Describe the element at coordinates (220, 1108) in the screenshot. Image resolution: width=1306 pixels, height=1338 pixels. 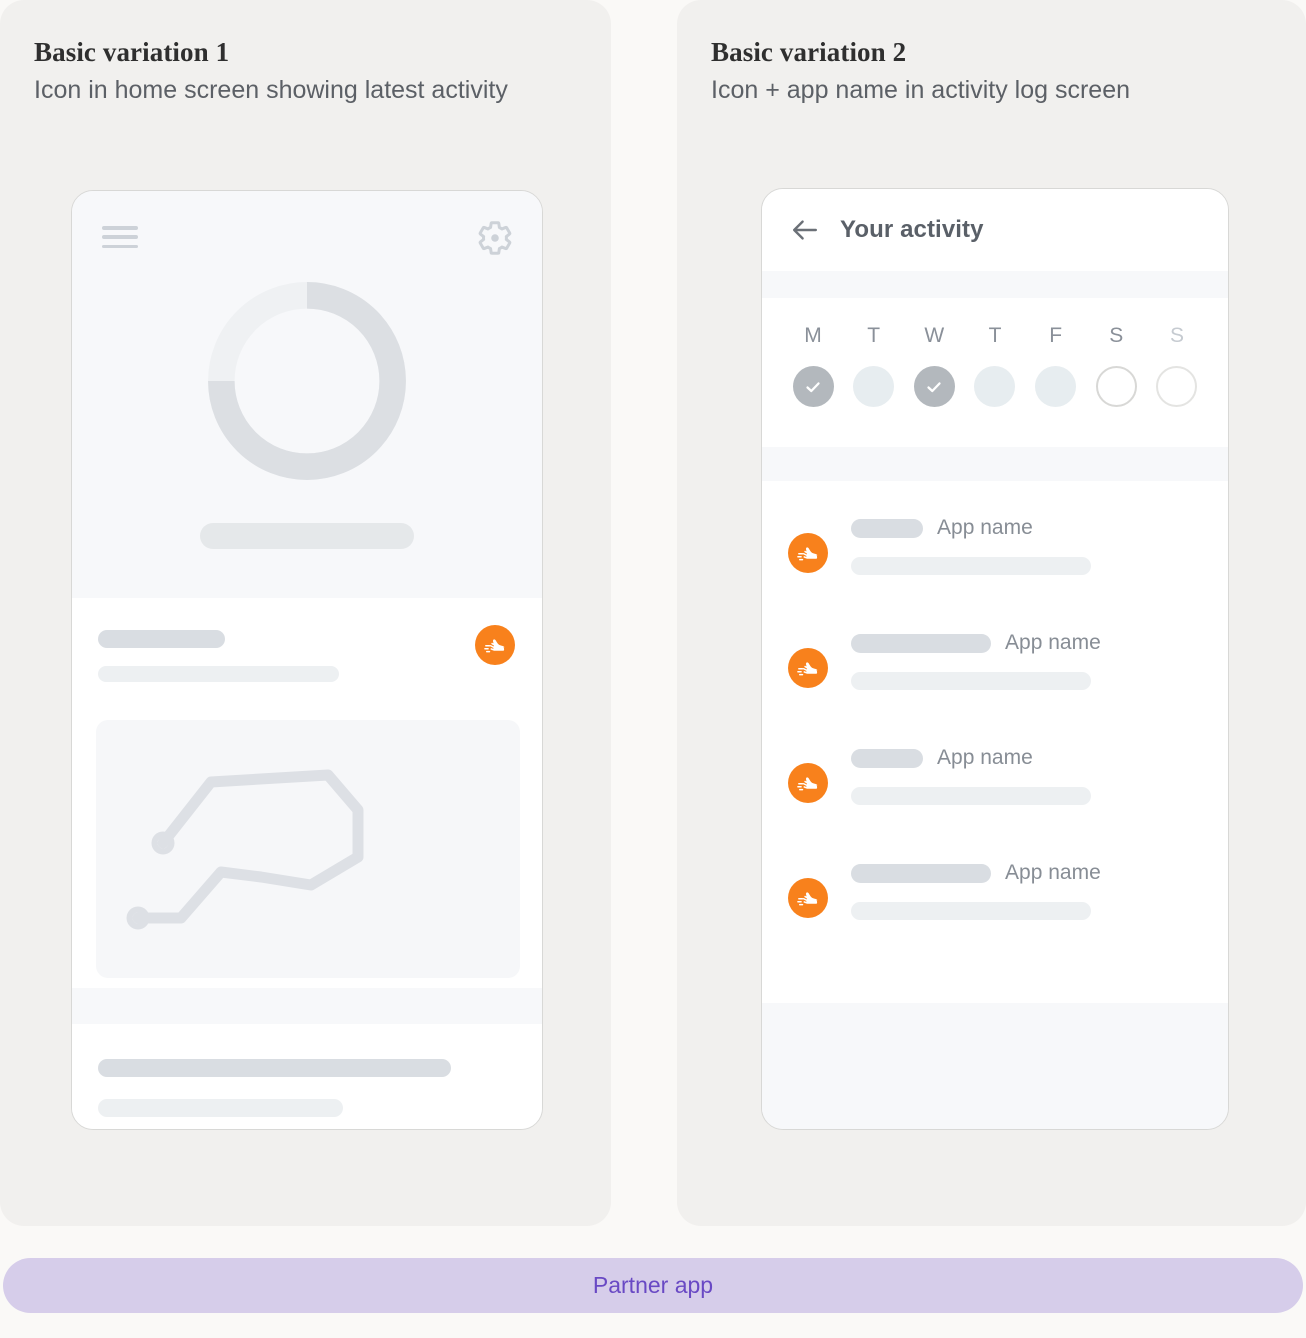
I see `footer-subtitle-placeholder` at that location.